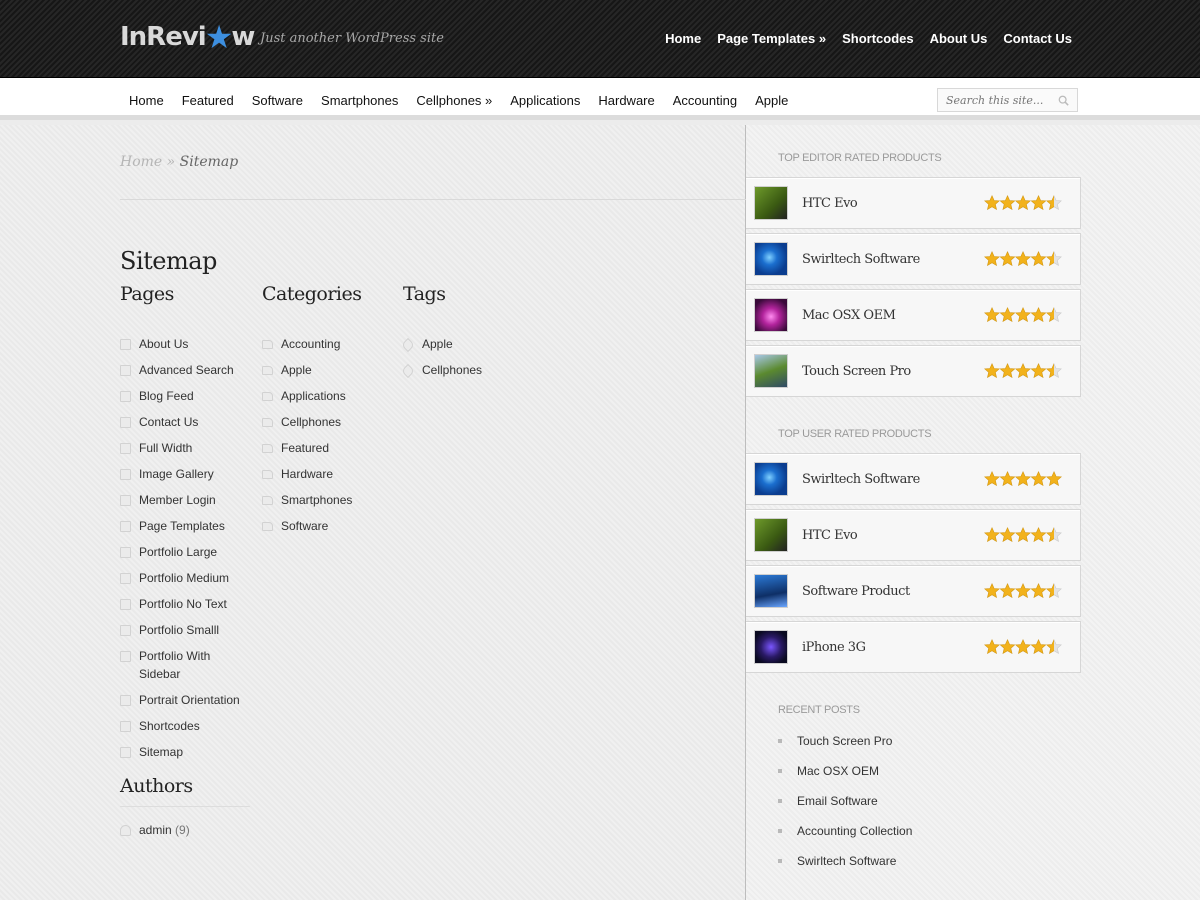 This screenshot has height=900, width=1200. I want to click on tags-item-cellphones: Cellphones, so click(466, 370).